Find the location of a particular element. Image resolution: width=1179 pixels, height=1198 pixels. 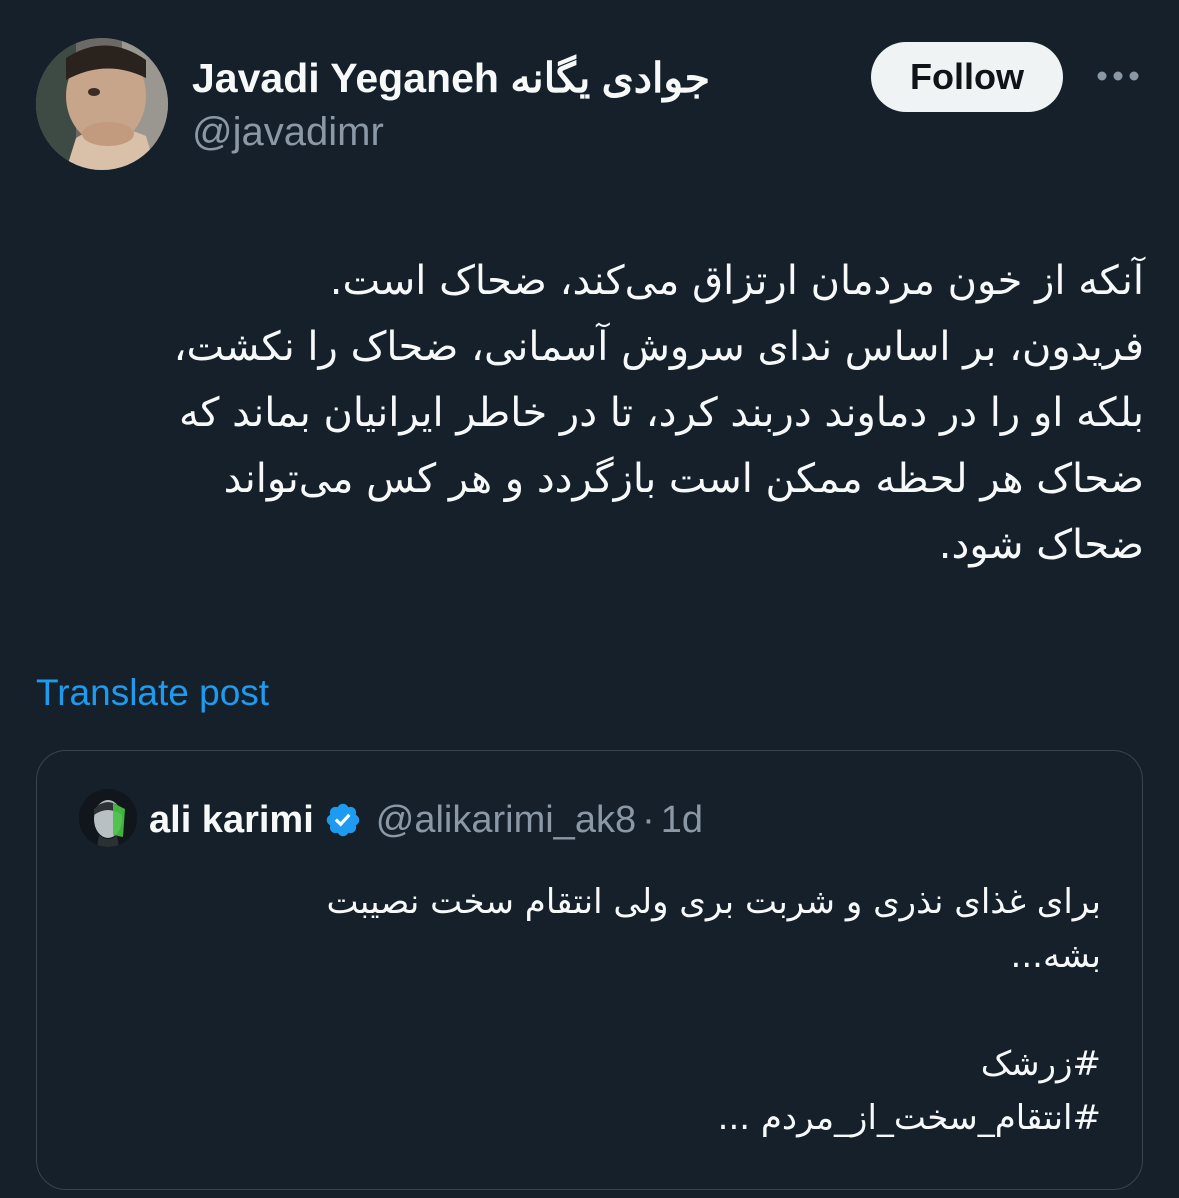

follow-button: Follow is located at coordinates (967, 77).